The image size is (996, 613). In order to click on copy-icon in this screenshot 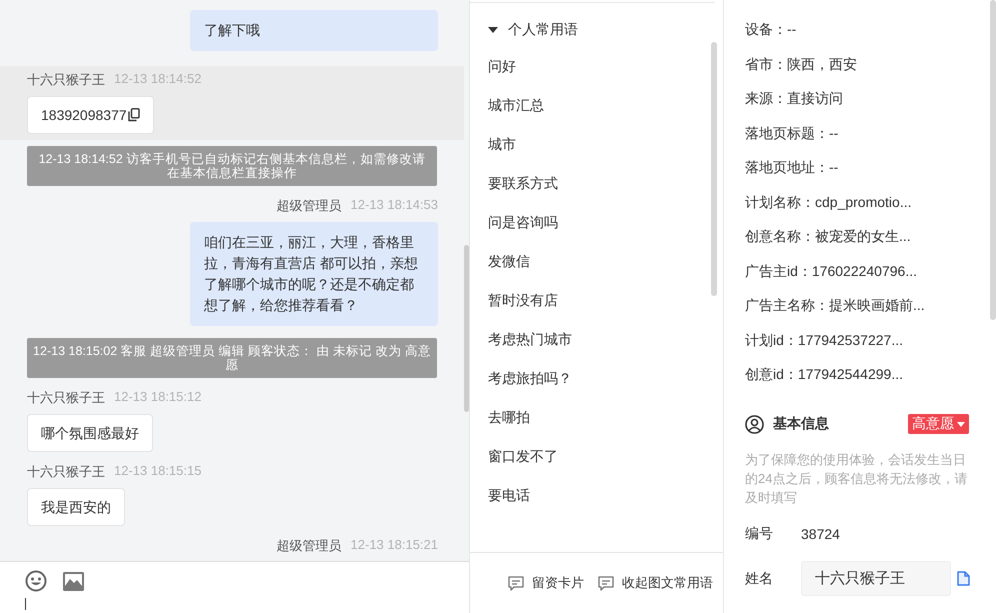, I will do `click(134, 115)`.